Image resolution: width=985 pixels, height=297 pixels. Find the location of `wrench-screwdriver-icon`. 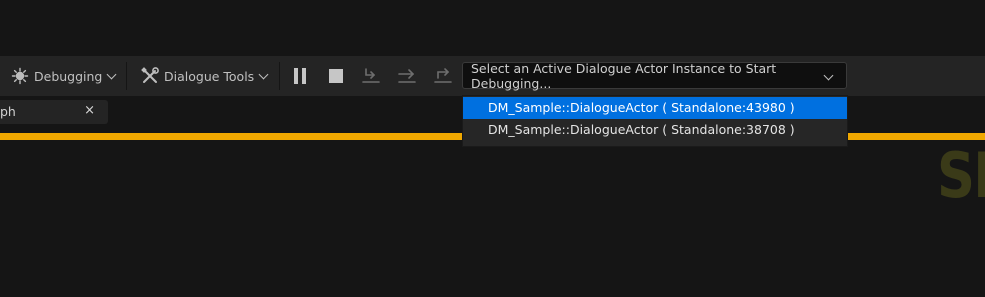

wrench-screwdriver-icon is located at coordinates (150, 76).